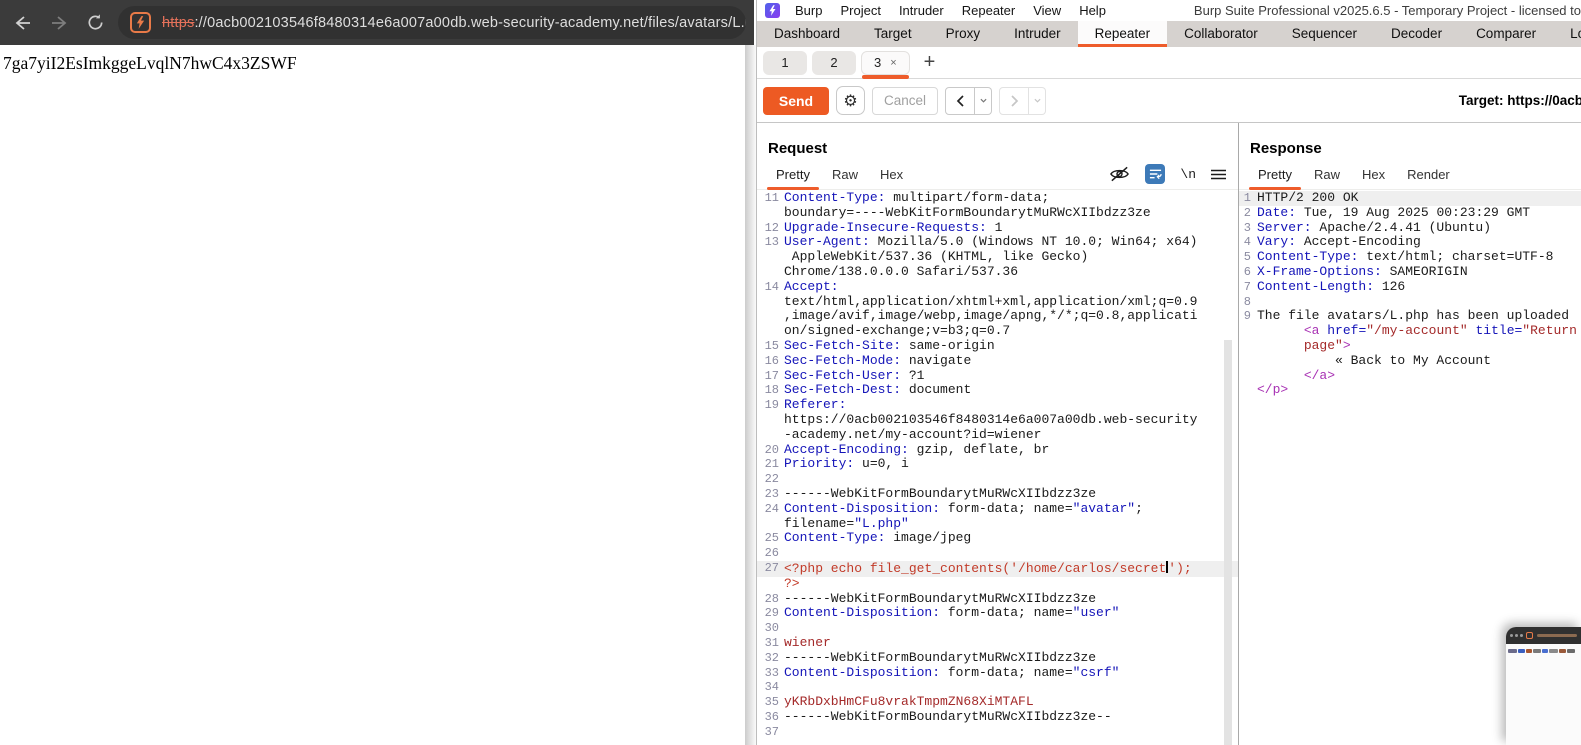  I want to click on burp-extension-icon, so click(140, 22).